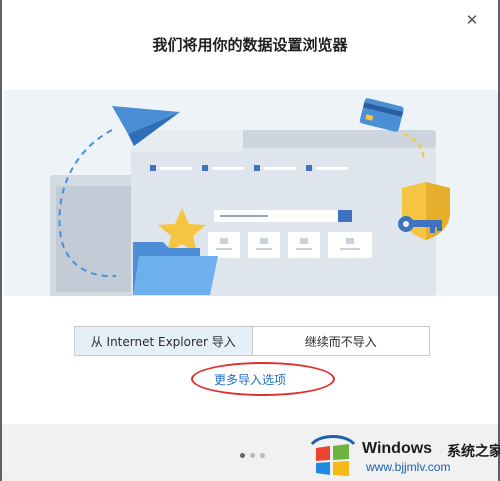 This screenshot has width=500, height=481. I want to click on credit-card-shape, so click(381, 115).